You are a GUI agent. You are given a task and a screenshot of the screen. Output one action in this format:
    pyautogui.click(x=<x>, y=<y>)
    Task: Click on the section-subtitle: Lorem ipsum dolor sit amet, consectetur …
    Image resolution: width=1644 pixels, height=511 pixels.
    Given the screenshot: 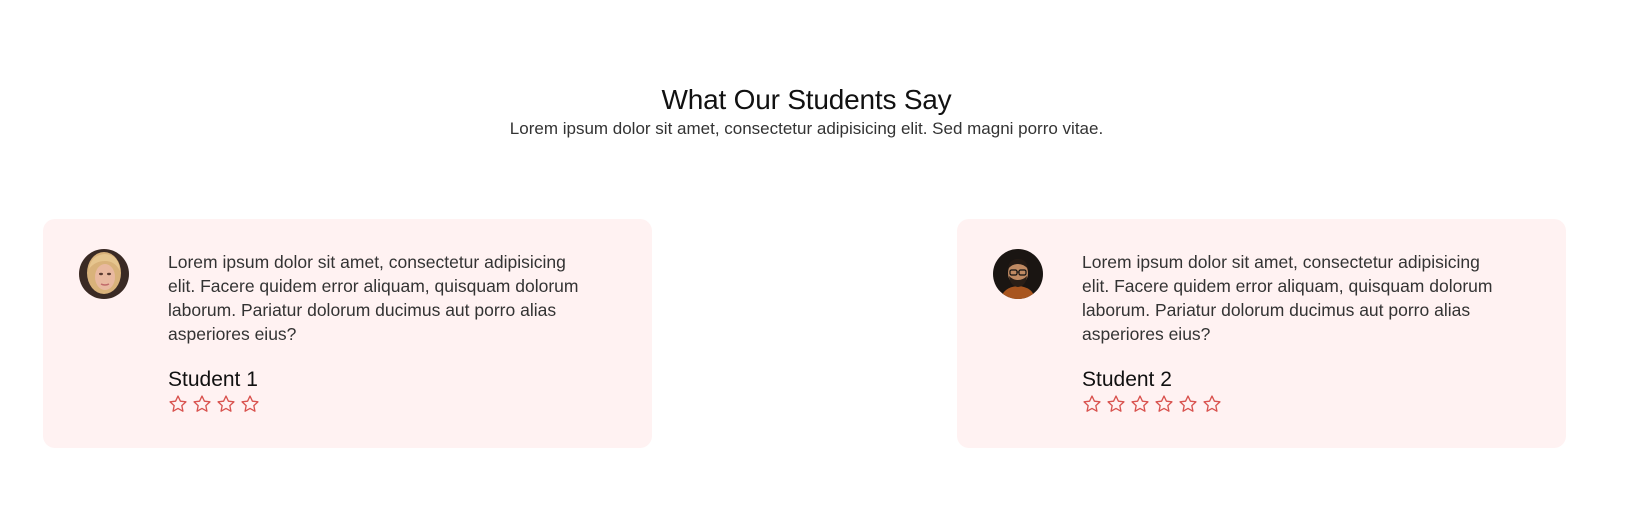 What is the action you would take?
    pyautogui.click(x=806, y=128)
    